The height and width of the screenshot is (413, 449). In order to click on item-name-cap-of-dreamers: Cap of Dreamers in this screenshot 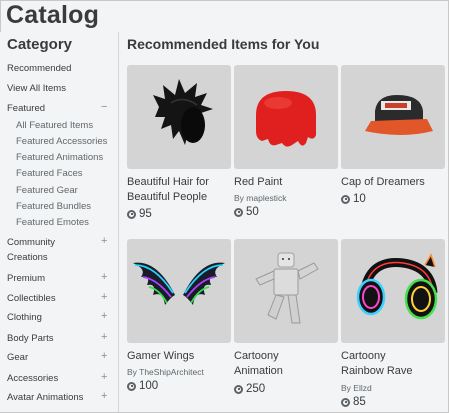, I will do `click(395, 182)`.